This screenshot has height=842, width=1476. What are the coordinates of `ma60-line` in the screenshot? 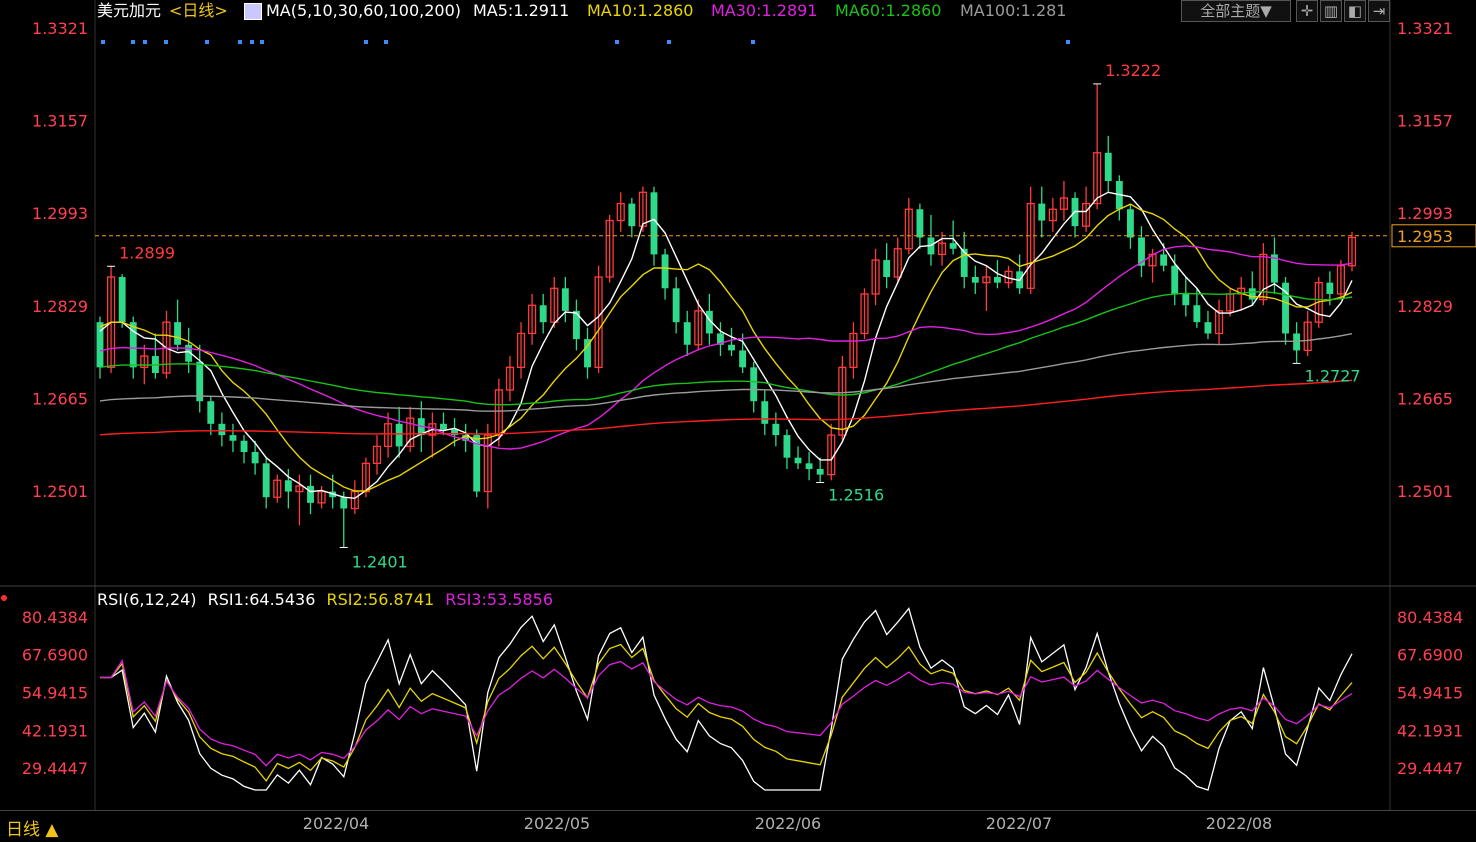 It's located at (726, 348).